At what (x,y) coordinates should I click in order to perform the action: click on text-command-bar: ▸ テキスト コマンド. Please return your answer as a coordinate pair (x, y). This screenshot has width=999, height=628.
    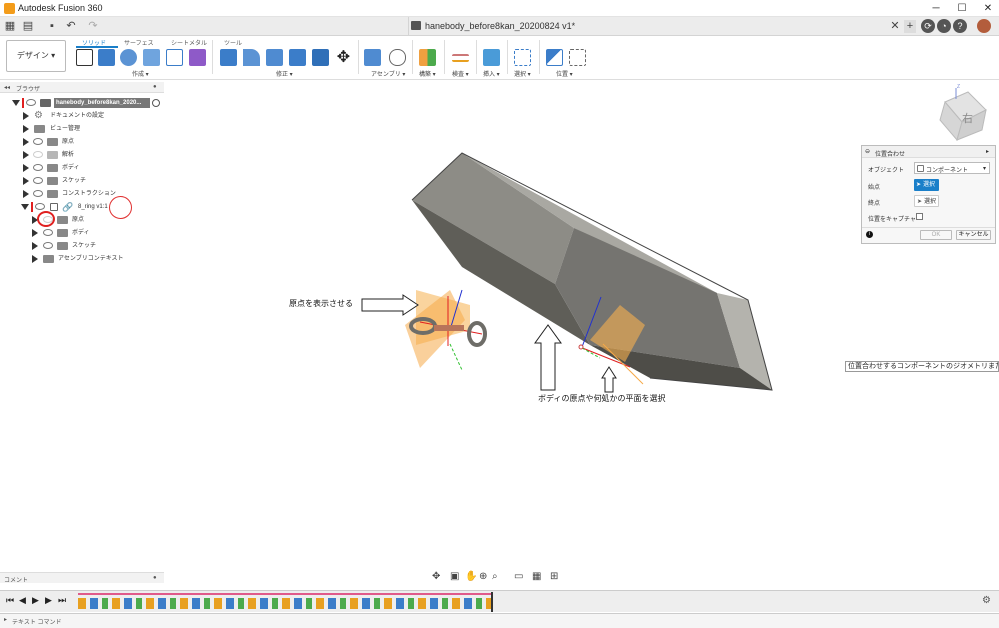
    Looking at the image, I should click on (499, 620).